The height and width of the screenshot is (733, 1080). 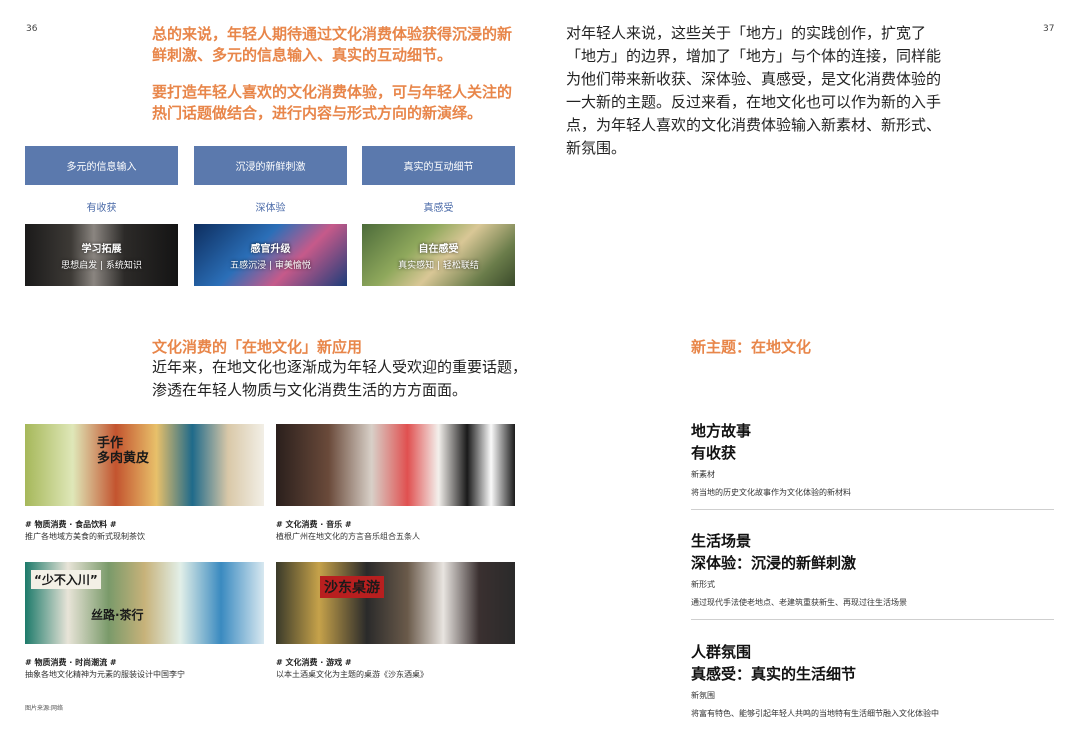 I want to click on photo-overlay-text: 沙东桌游, so click(x=352, y=587).